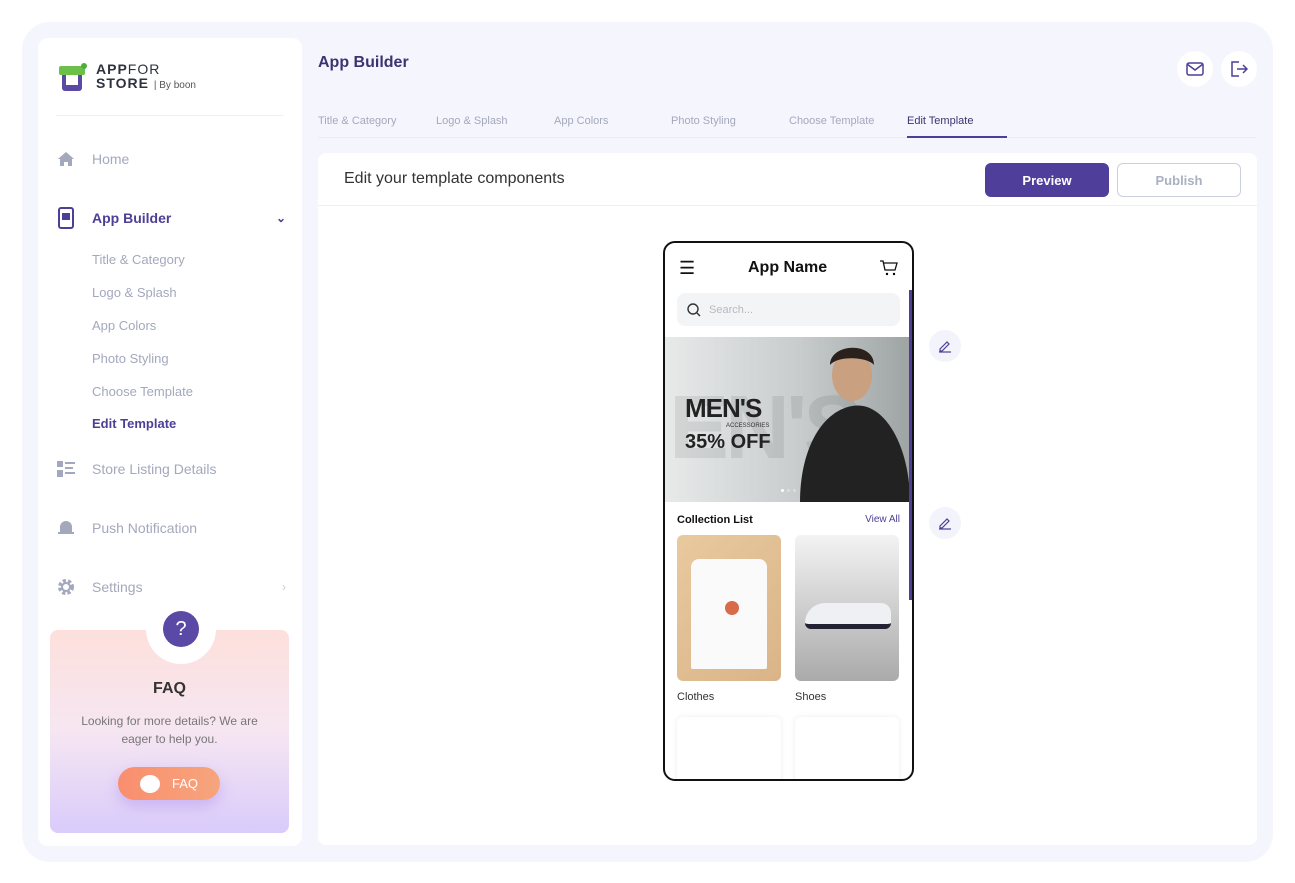  I want to click on faq-button: FAQ, so click(169, 783).